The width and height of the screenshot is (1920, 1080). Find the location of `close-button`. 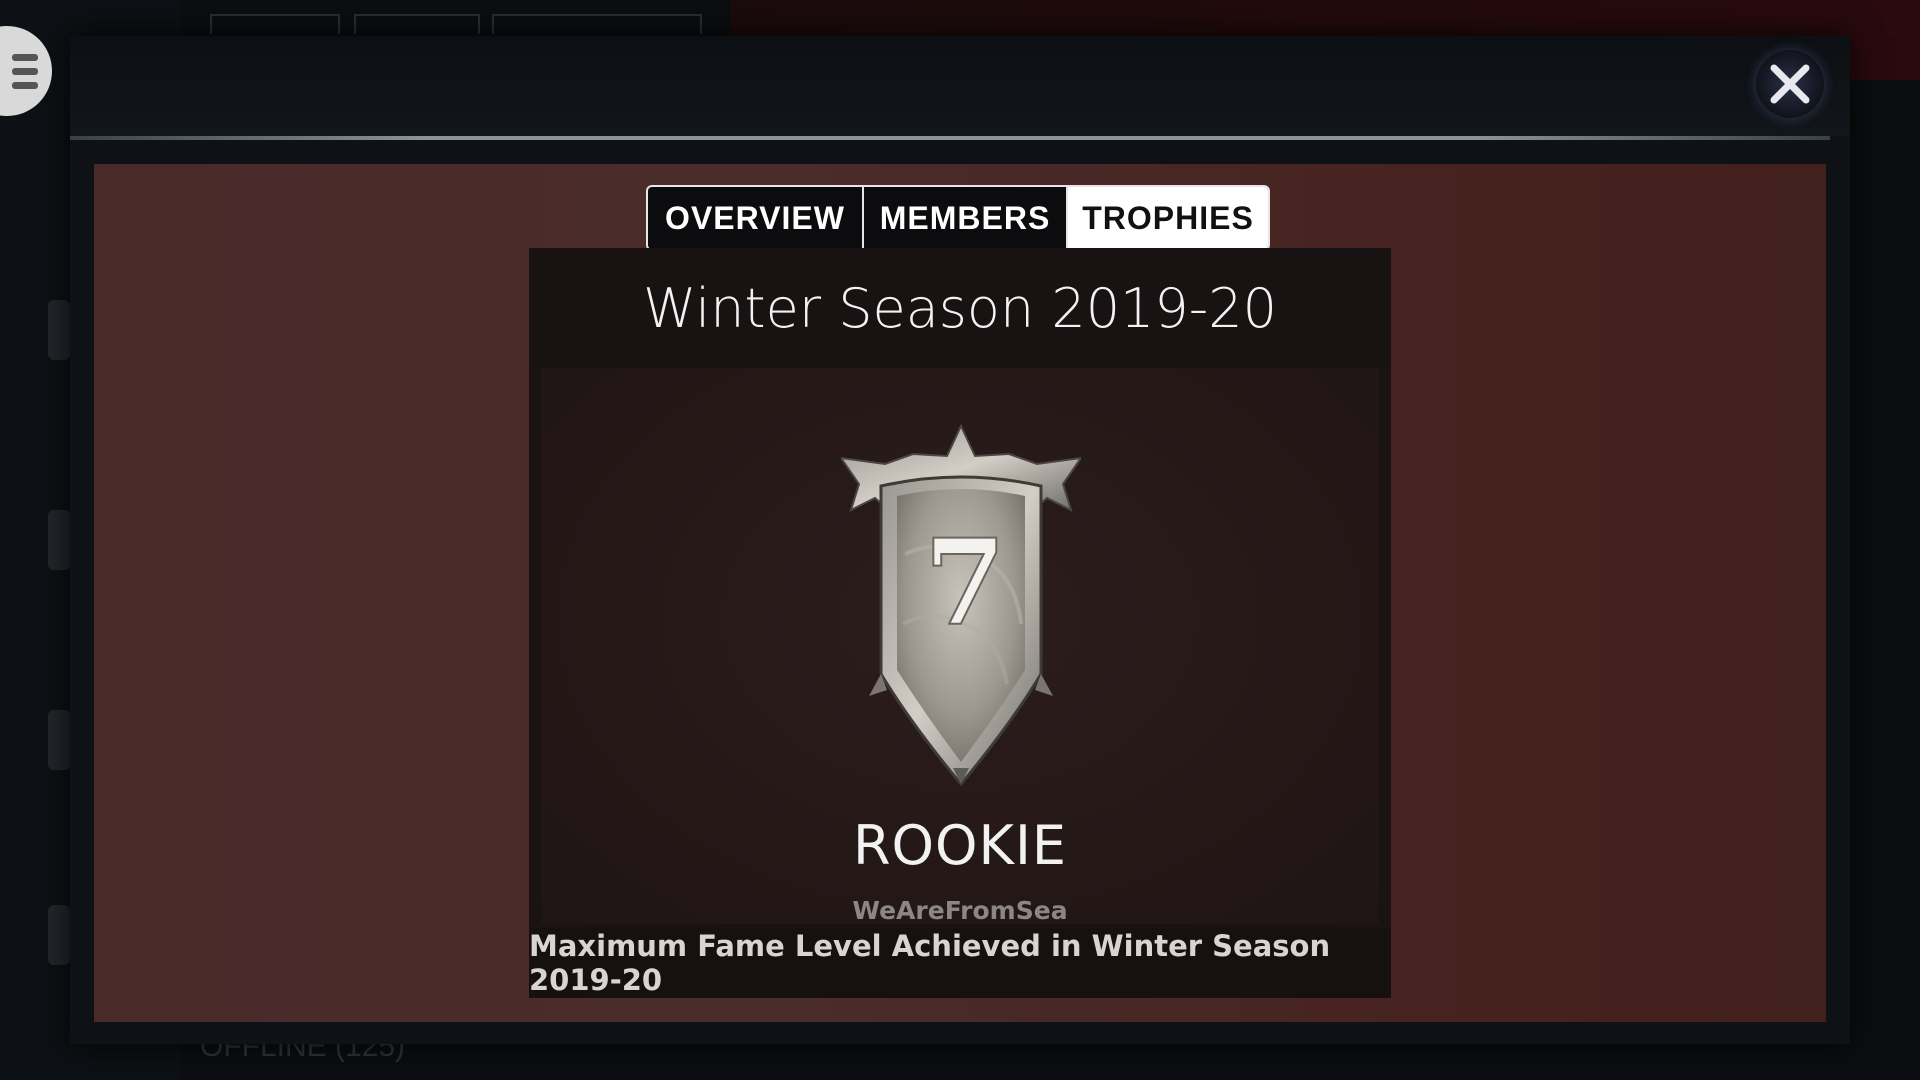

close-button is located at coordinates (1790, 84).